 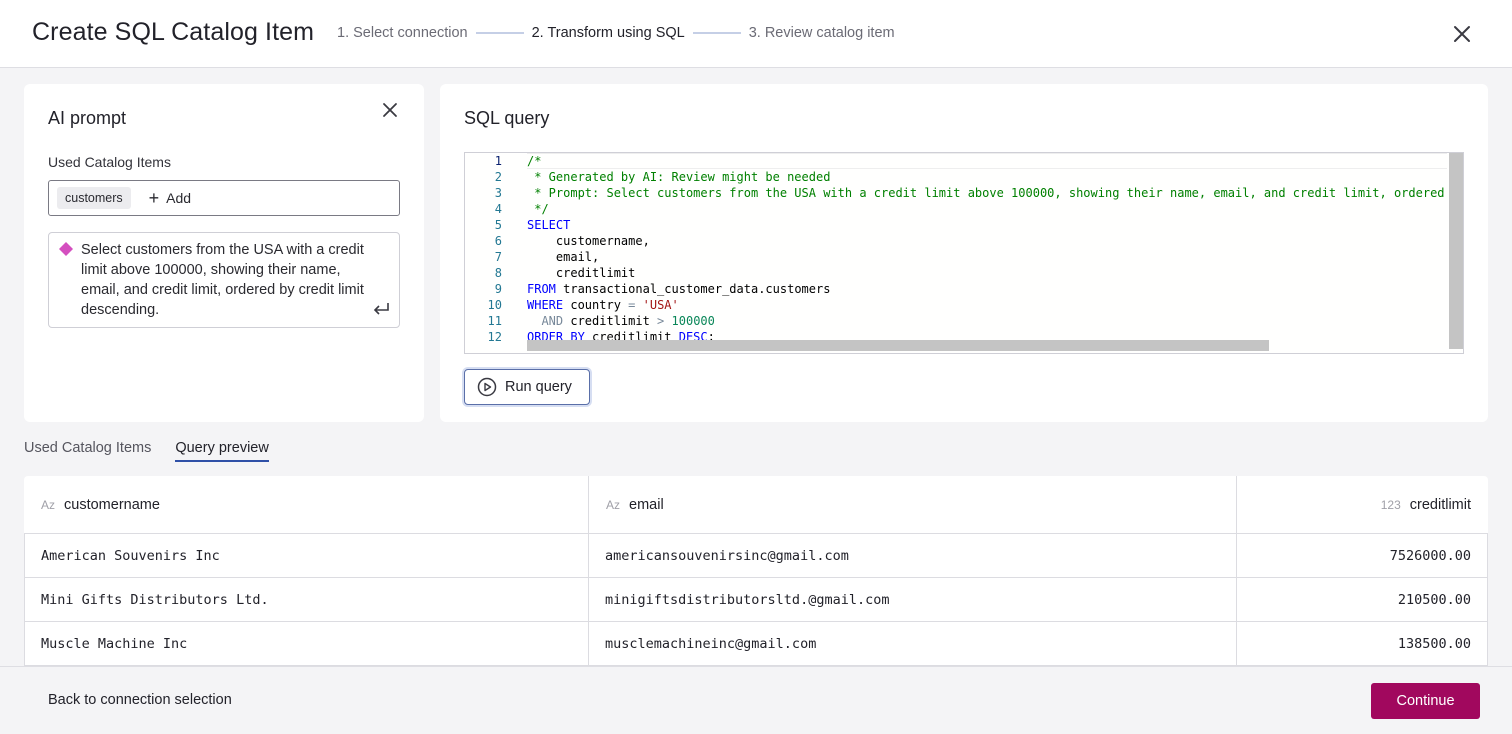 I want to click on line-number-gutter: 1 2 3 4 5 6 7 8 9 10 11 12, so click(x=492, y=253).